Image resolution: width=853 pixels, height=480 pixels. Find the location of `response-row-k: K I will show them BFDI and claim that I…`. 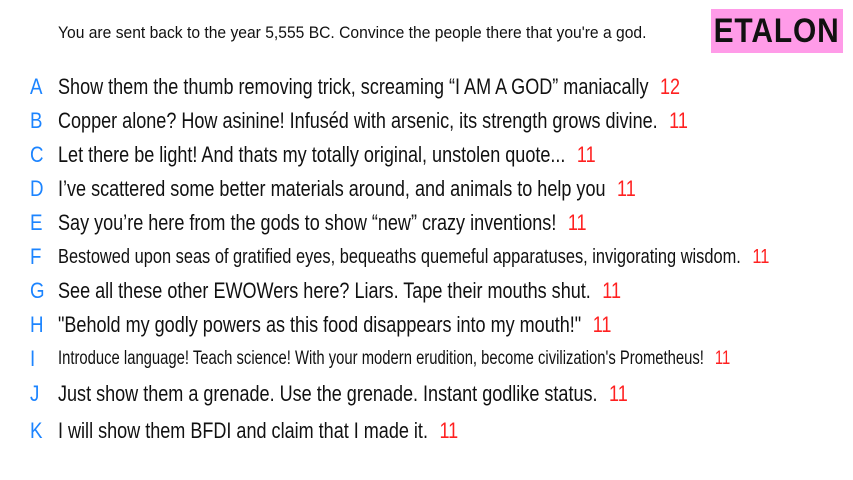

response-row-k: K I will show them BFDI and claim that I… is located at coordinates (426, 431).